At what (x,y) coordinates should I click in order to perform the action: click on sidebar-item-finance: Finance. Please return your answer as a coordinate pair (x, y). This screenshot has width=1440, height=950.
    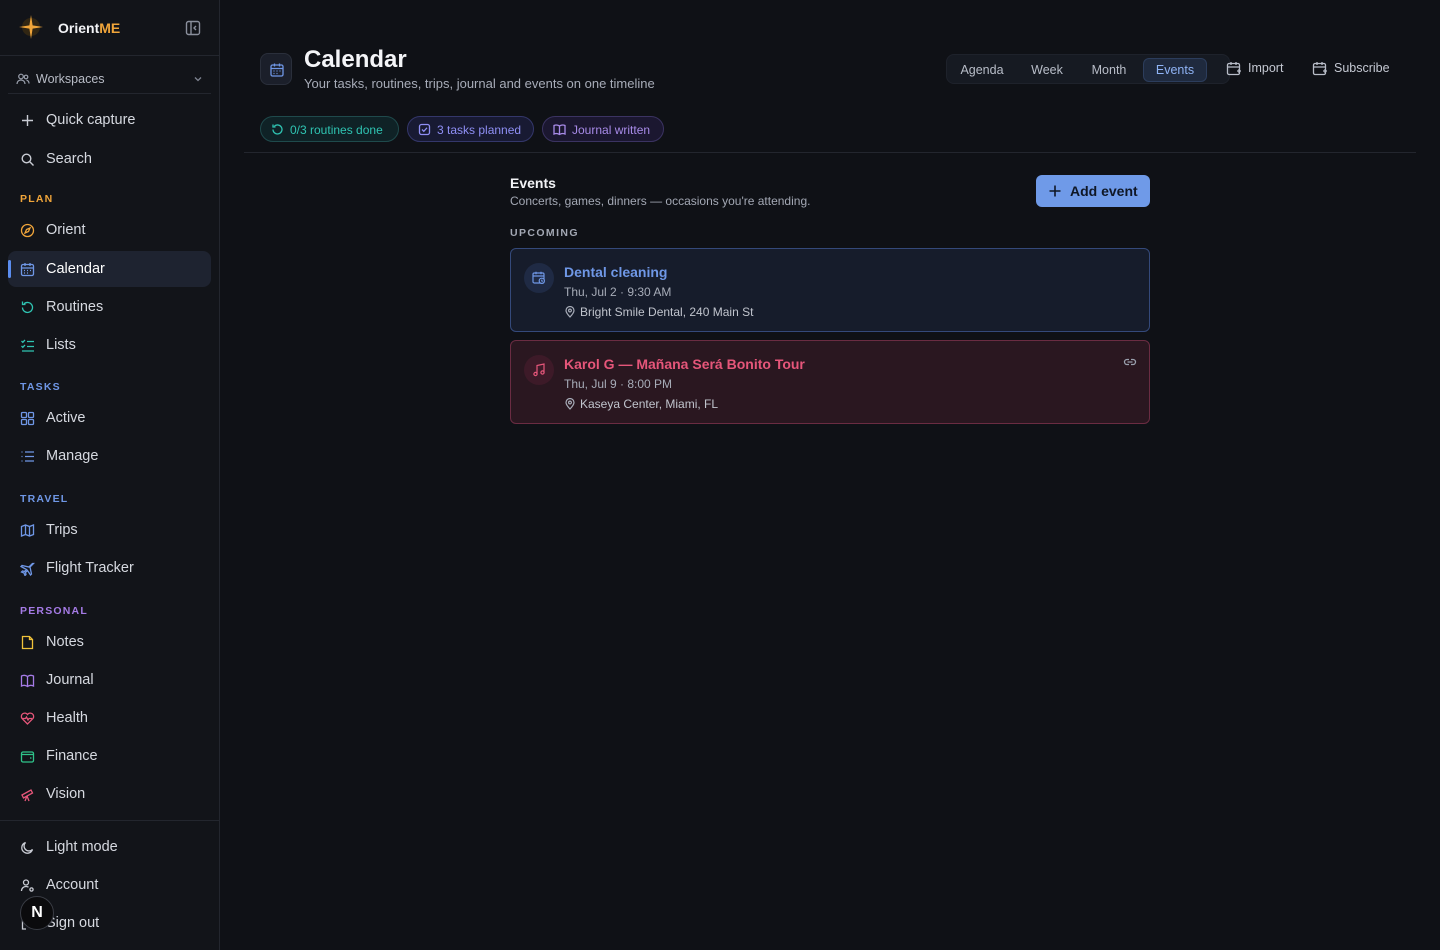
    Looking at the image, I should click on (109, 756).